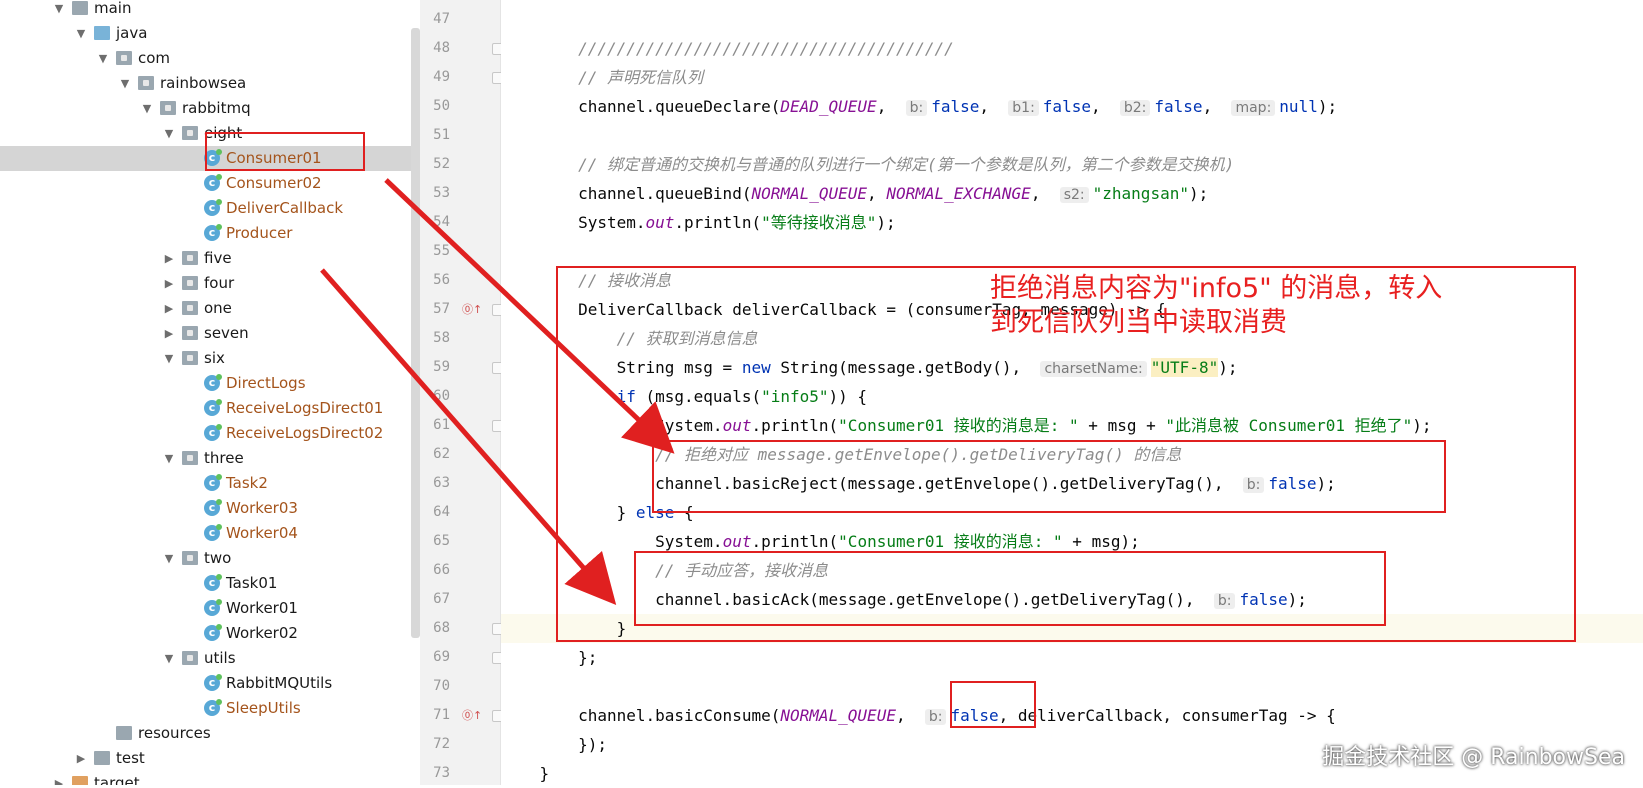 The image size is (1643, 788). Describe the element at coordinates (210, 358) in the screenshot. I see `tree-item: ▼ six` at that location.